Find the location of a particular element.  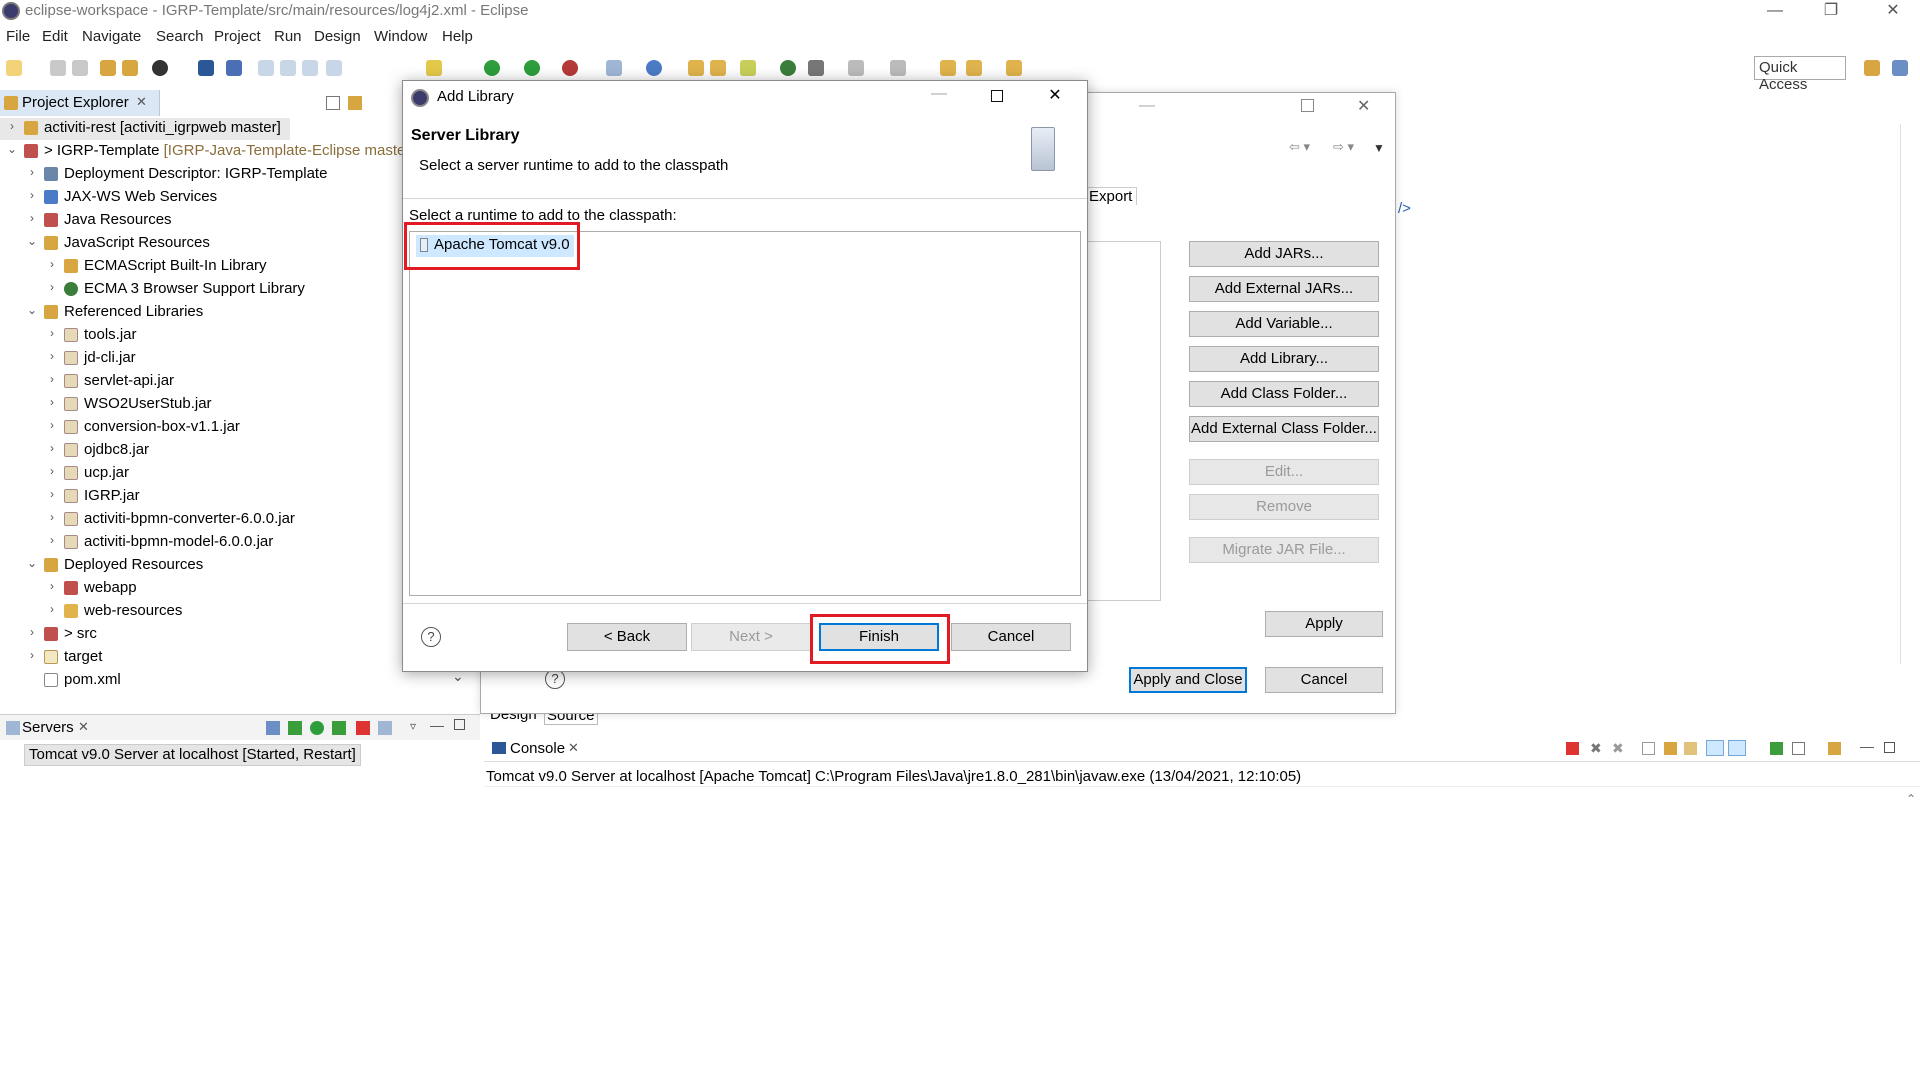

save-all-icon is located at coordinates (80, 68).